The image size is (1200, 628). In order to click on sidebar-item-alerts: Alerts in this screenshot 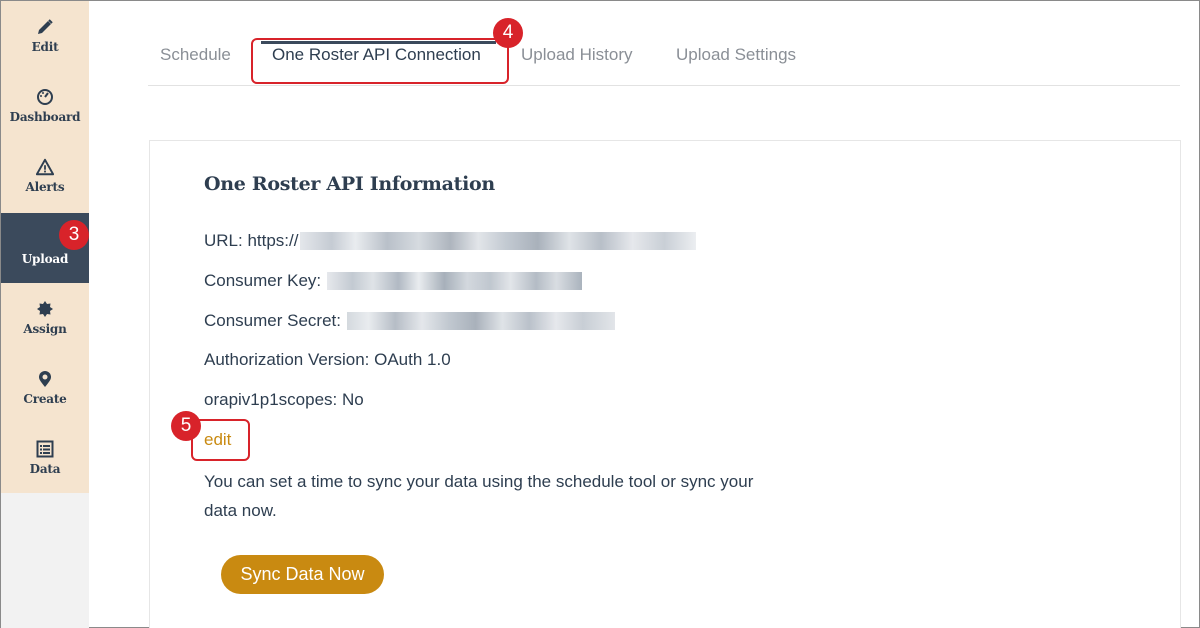, I will do `click(45, 176)`.